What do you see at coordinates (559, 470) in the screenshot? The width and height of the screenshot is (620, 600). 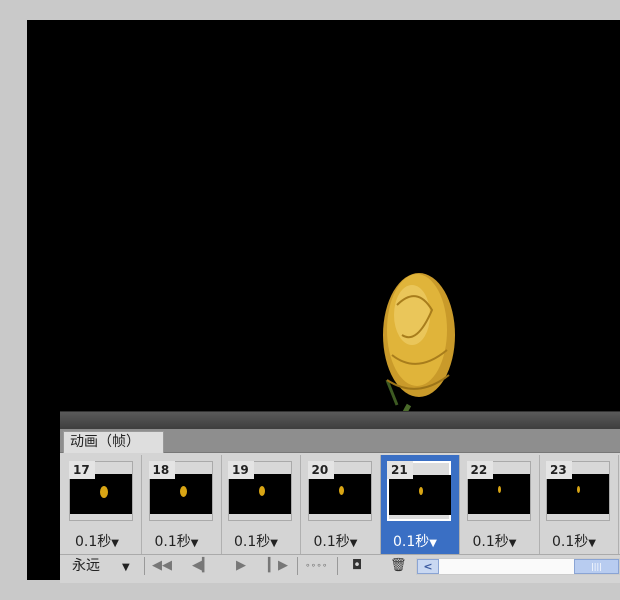 I see `frame-number: 23` at bounding box center [559, 470].